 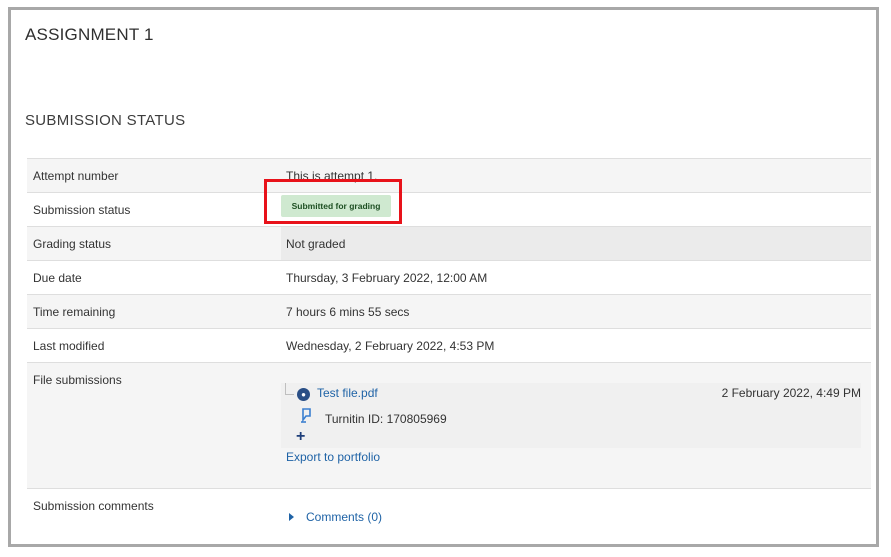 I want to click on table-row-attempt: Attempt number This is attempt 1., so click(x=449, y=176).